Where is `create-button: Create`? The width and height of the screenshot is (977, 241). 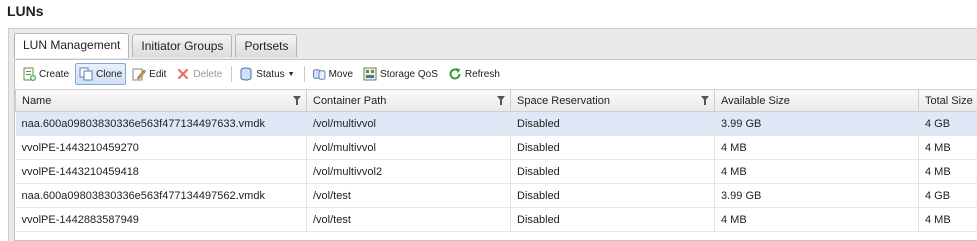 create-button: Create is located at coordinates (45, 74).